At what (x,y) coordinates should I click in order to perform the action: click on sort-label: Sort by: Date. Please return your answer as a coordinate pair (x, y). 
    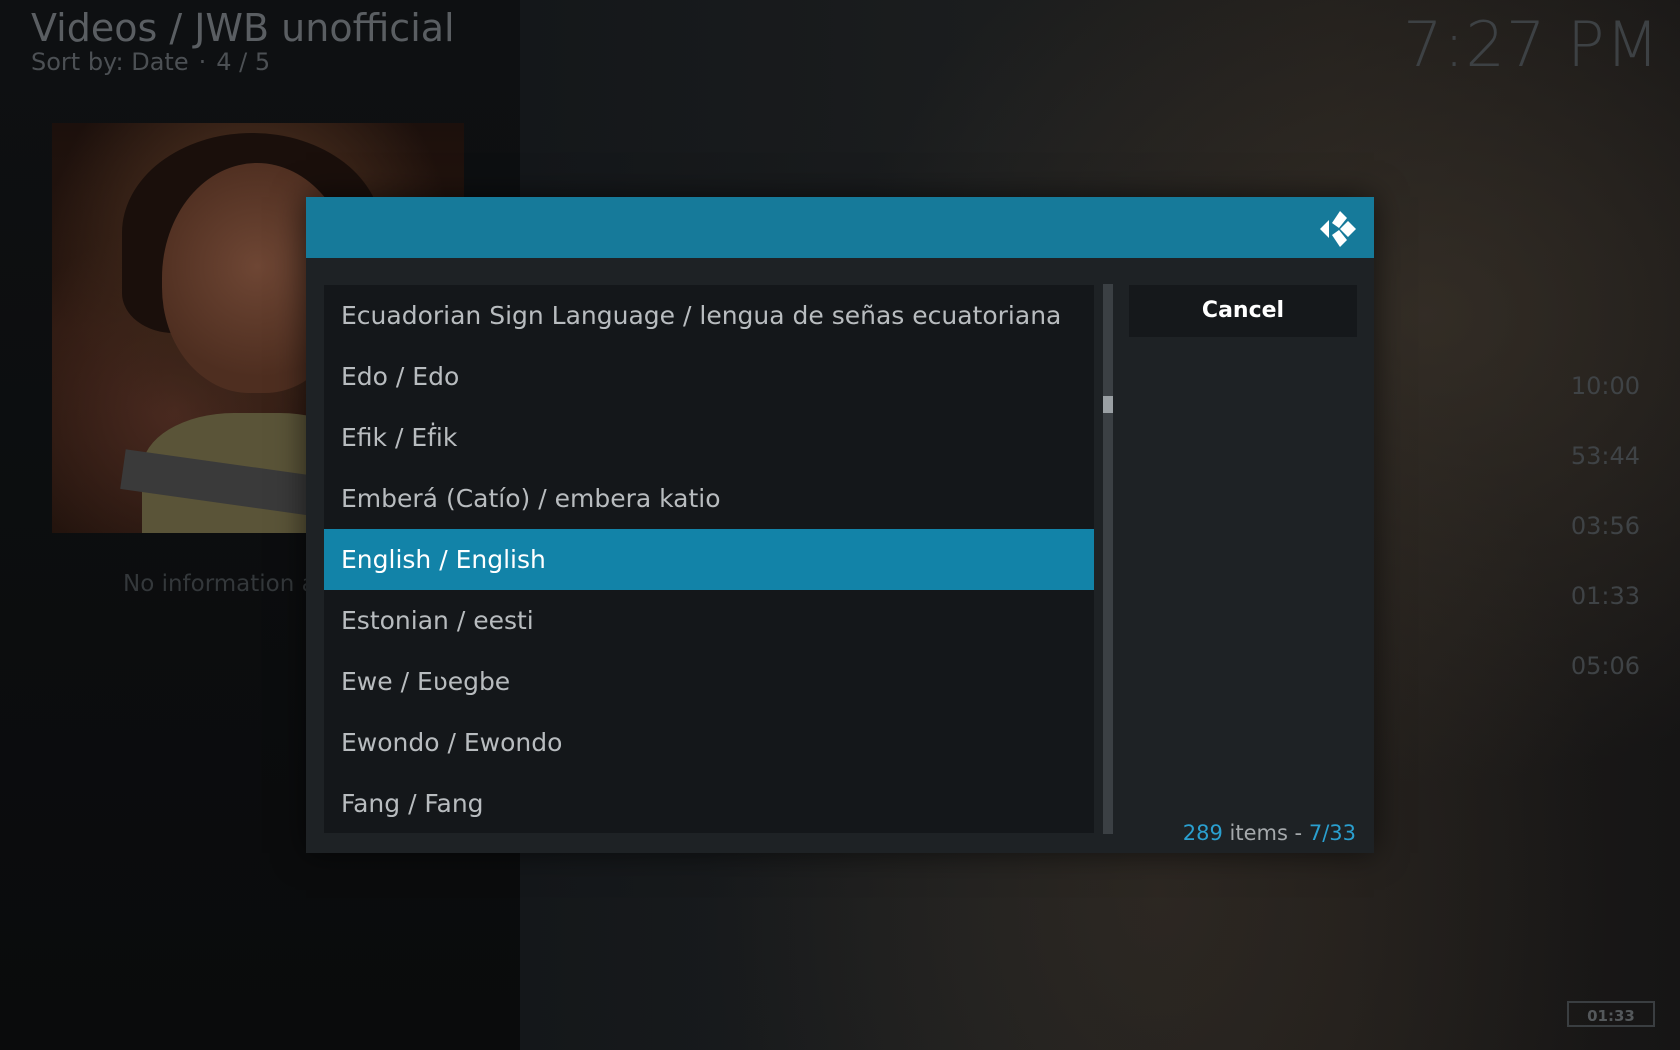
    Looking at the image, I should click on (110, 62).